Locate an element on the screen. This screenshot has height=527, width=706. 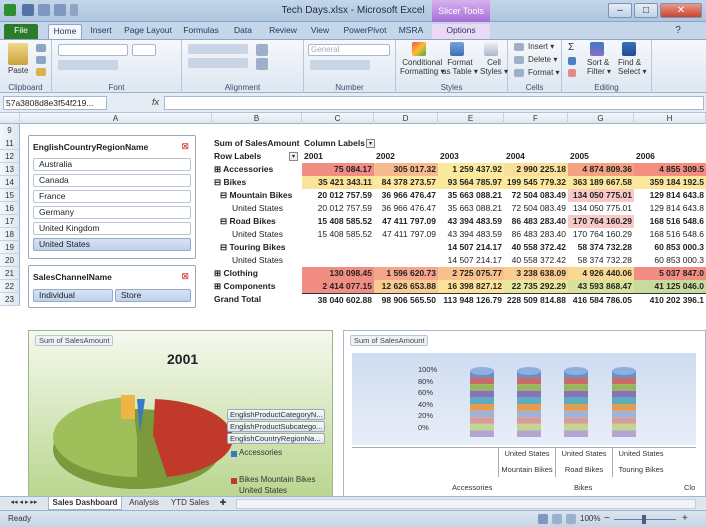
pivot-cell: 58 374 732.28 is located at coordinates (601, 260).